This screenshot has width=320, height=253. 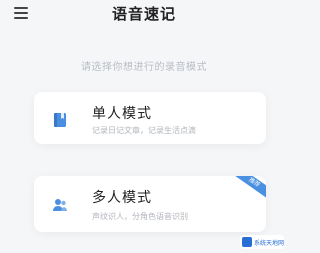 I want to click on site-logo-icon, so click(x=247, y=242).